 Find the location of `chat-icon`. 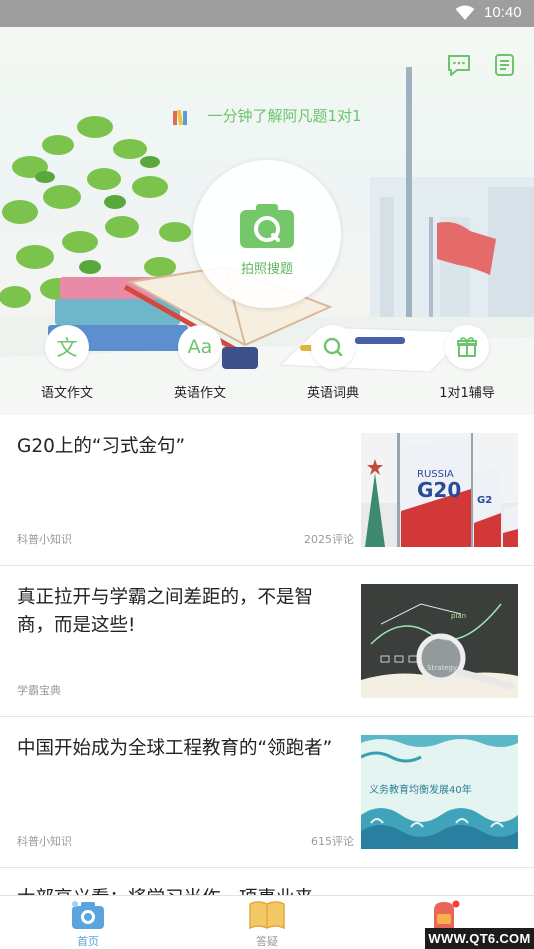

chat-icon is located at coordinates (459, 65).